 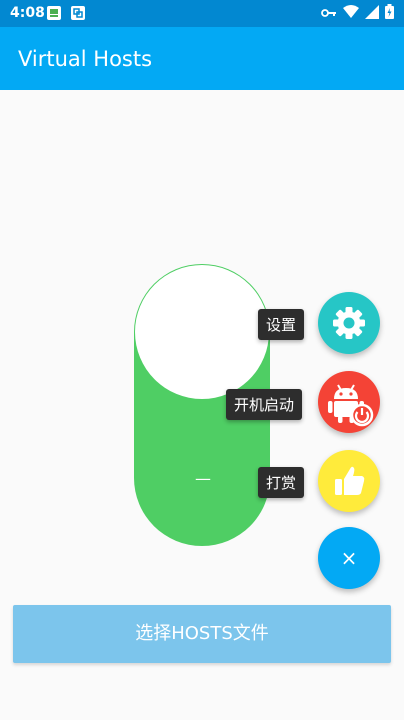 I want to click on status-time: 4:08, so click(x=27, y=13).